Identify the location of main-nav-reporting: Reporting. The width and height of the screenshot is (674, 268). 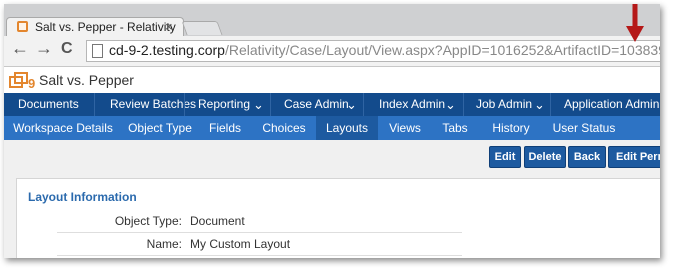
(224, 104).